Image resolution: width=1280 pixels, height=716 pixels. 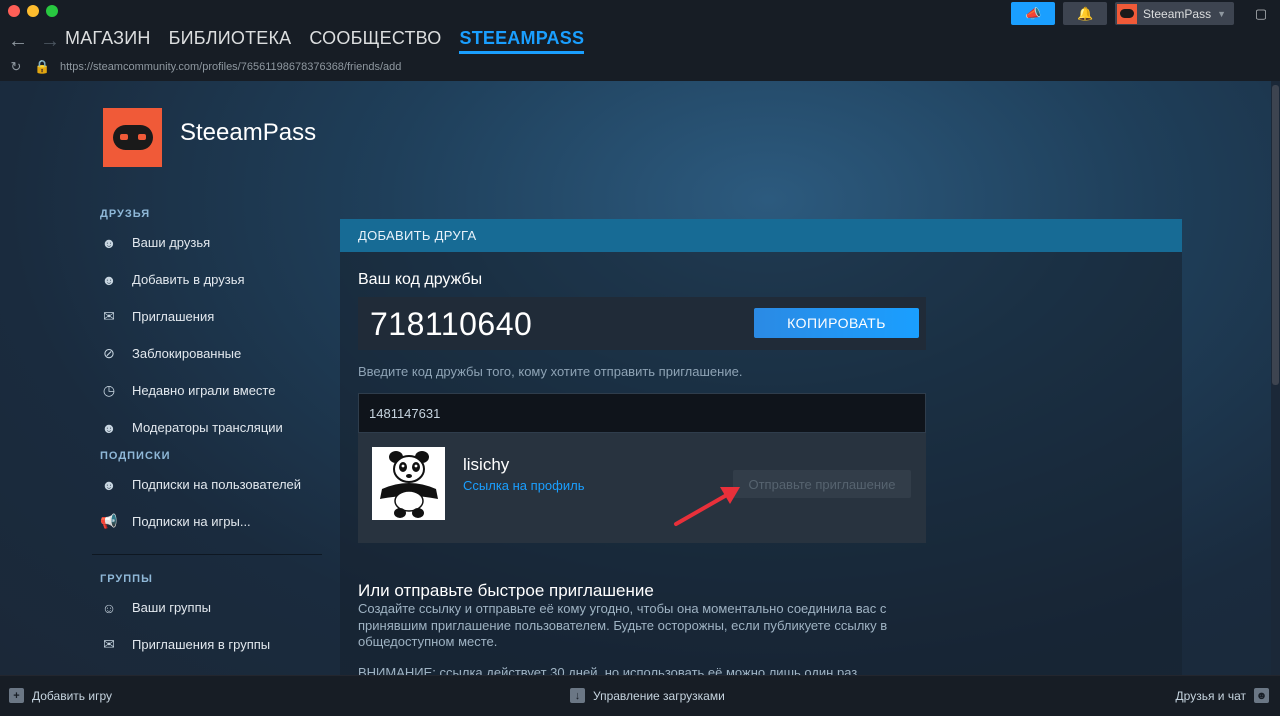 What do you see at coordinates (451, 324) in the screenshot?
I see `friend-code-value: 718110640` at bounding box center [451, 324].